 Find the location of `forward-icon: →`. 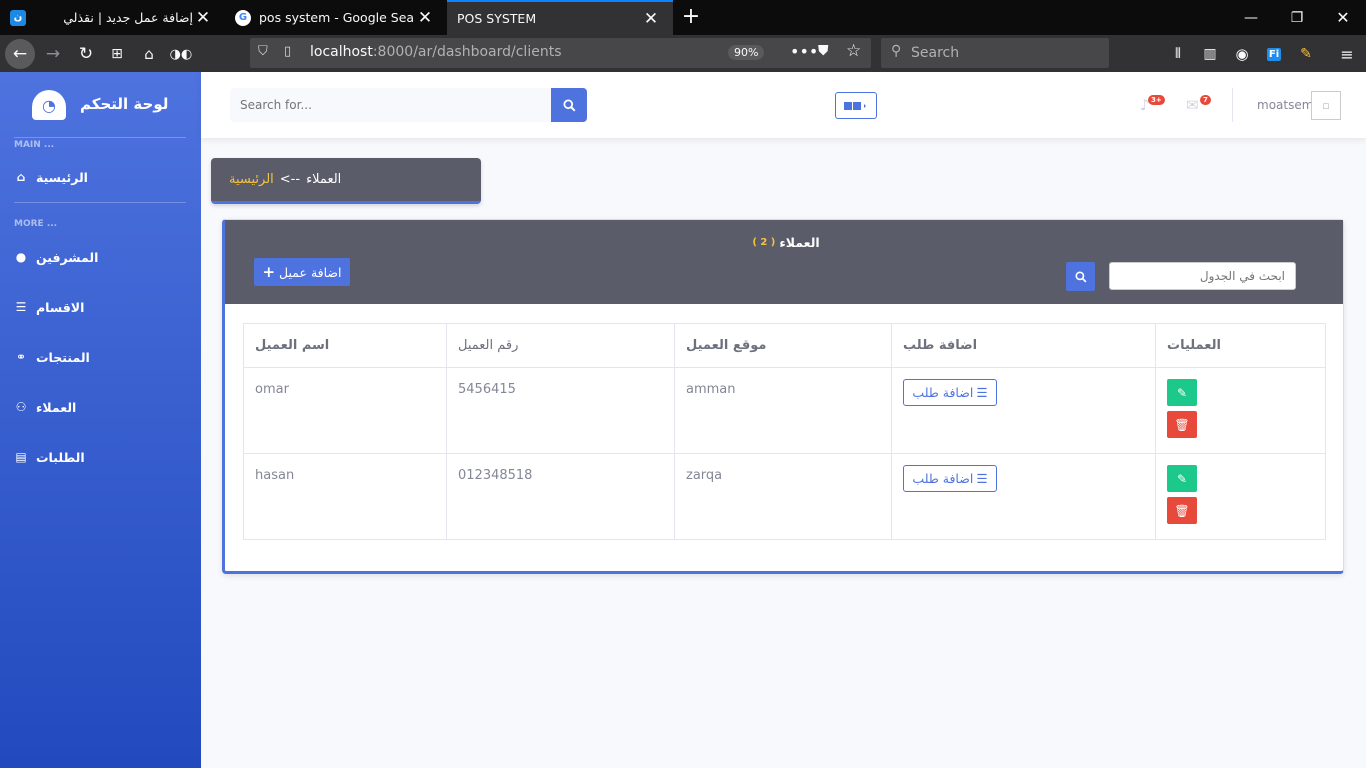

forward-icon: → is located at coordinates (53, 54).